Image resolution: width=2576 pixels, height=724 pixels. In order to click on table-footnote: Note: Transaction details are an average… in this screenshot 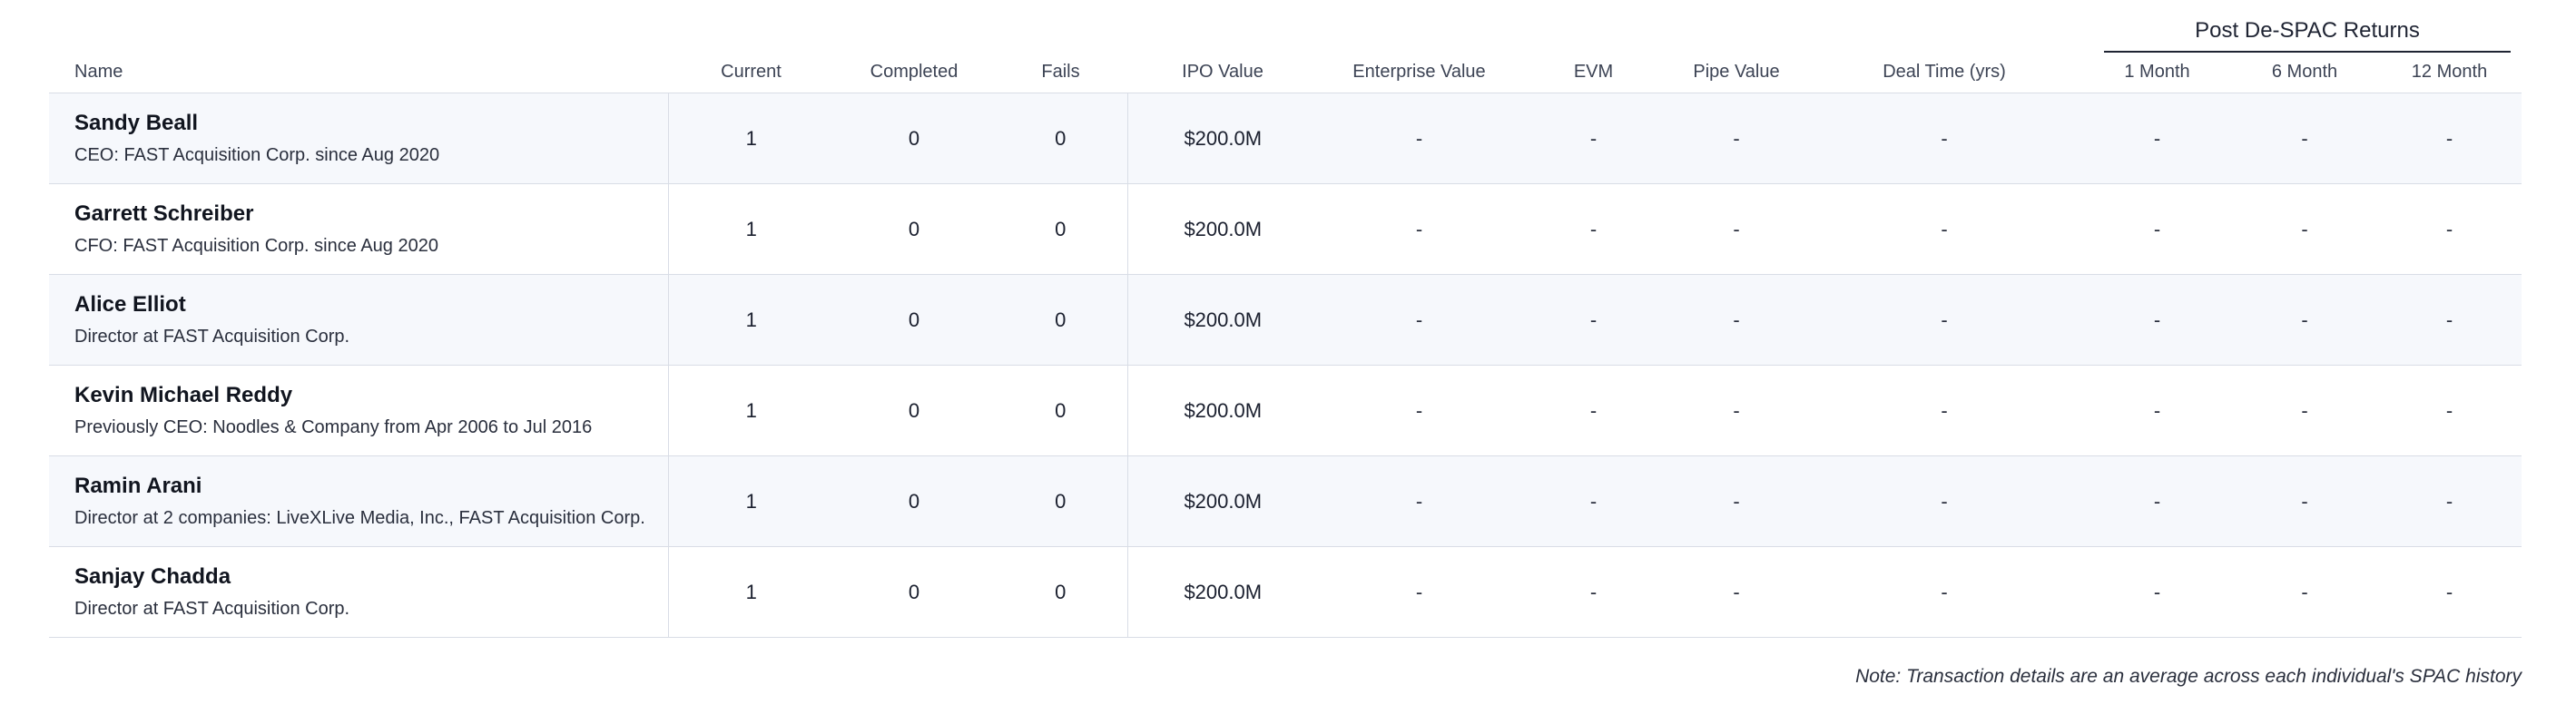, I will do `click(2188, 676)`.